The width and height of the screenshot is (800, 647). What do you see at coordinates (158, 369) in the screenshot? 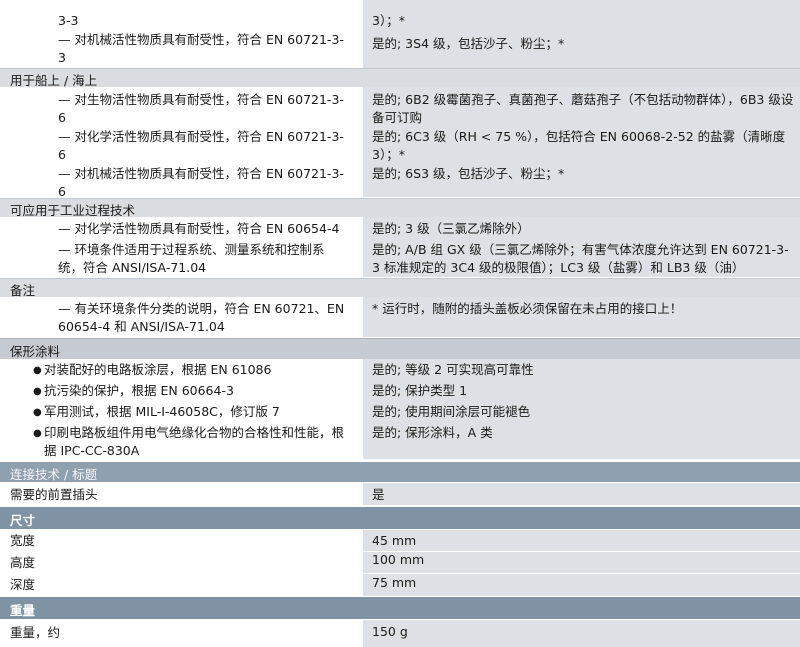
I see `spec-label: 对装配好的电路板涂层，根据 EN 61086` at bounding box center [158, 369].